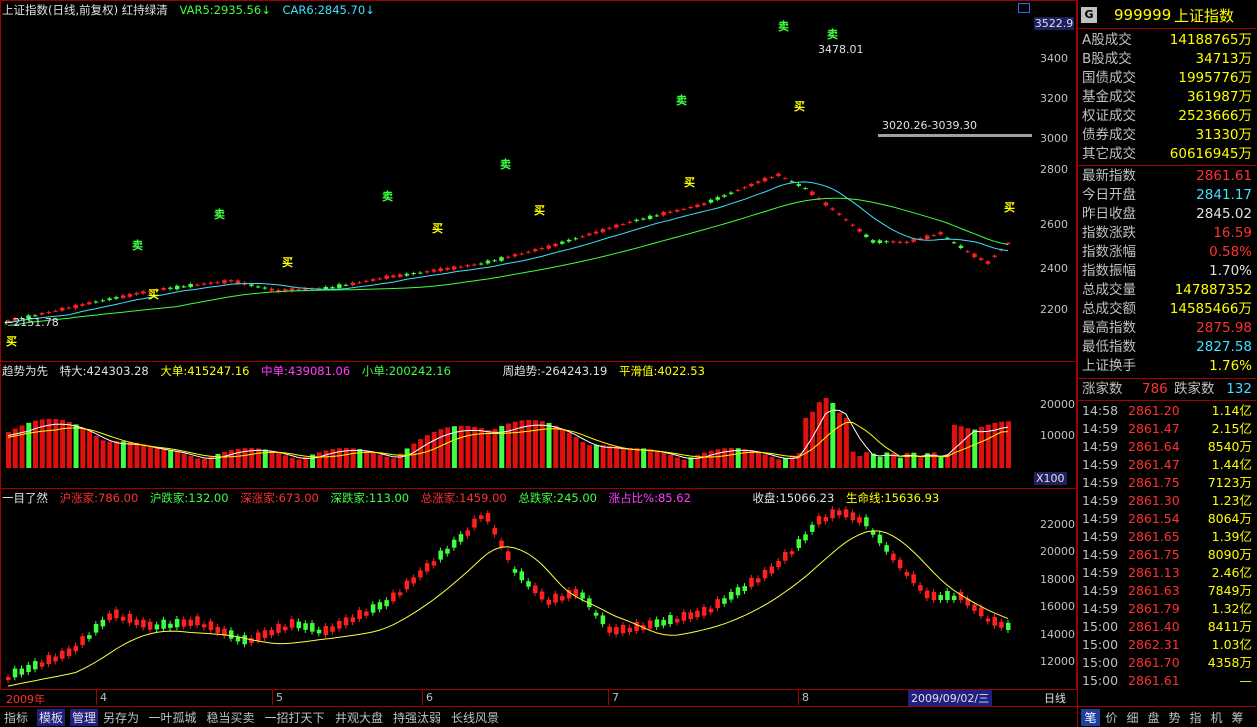 Image resolution: width=1257 pixels, height=727 pixels. Describe the element at coordinates (1174, 717) in the screenshot. I see `quote-tab: 势` at that location.